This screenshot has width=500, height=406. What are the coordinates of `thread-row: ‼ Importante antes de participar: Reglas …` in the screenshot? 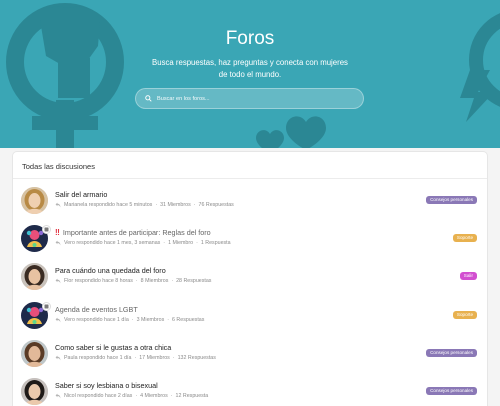 It's located at (250, 241).